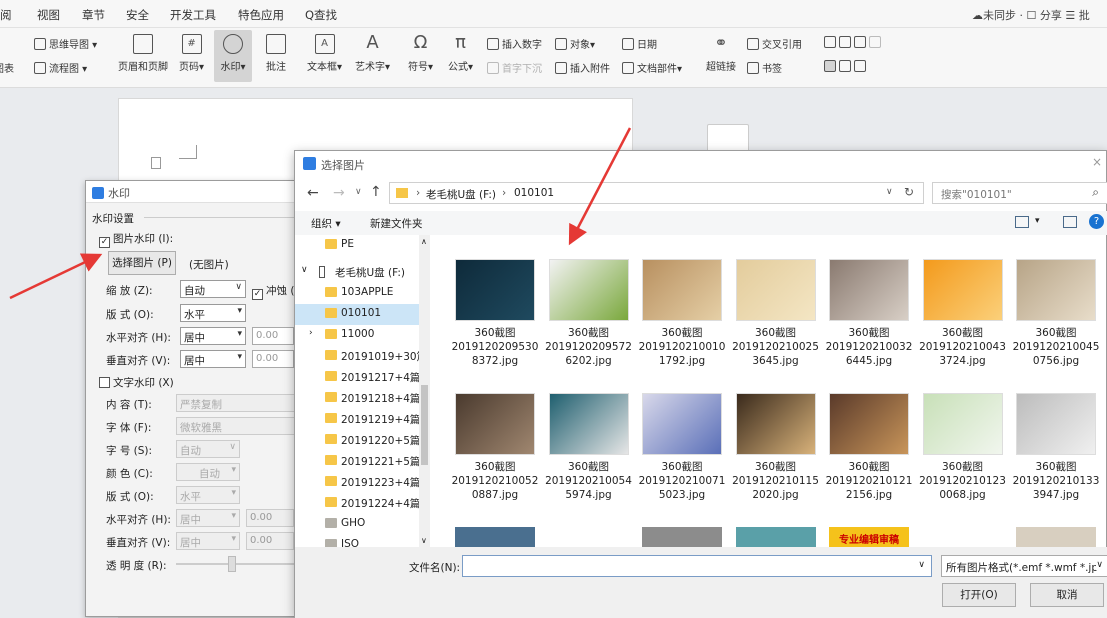  I want to click on file-thumbnail: 360截图 2019120210010 1792.jpg, so click(682, 313).